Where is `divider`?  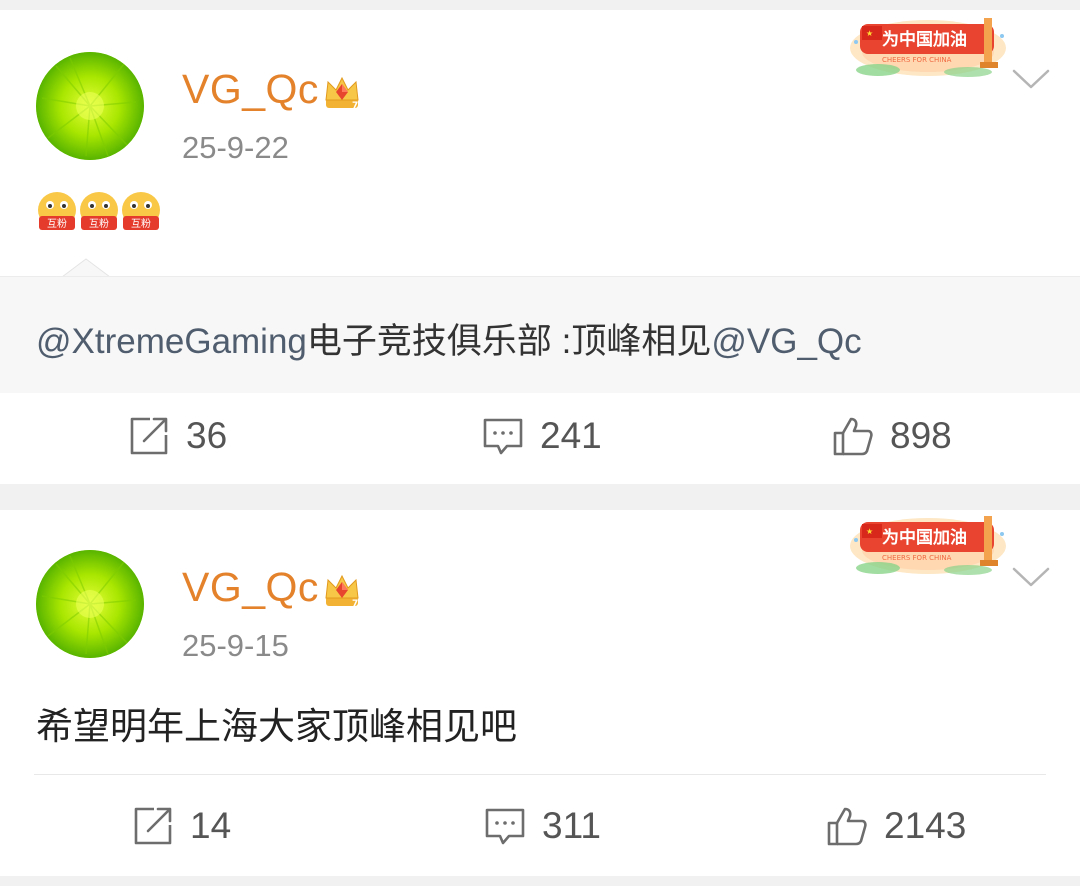 divider is located at coordinates (540, 774).